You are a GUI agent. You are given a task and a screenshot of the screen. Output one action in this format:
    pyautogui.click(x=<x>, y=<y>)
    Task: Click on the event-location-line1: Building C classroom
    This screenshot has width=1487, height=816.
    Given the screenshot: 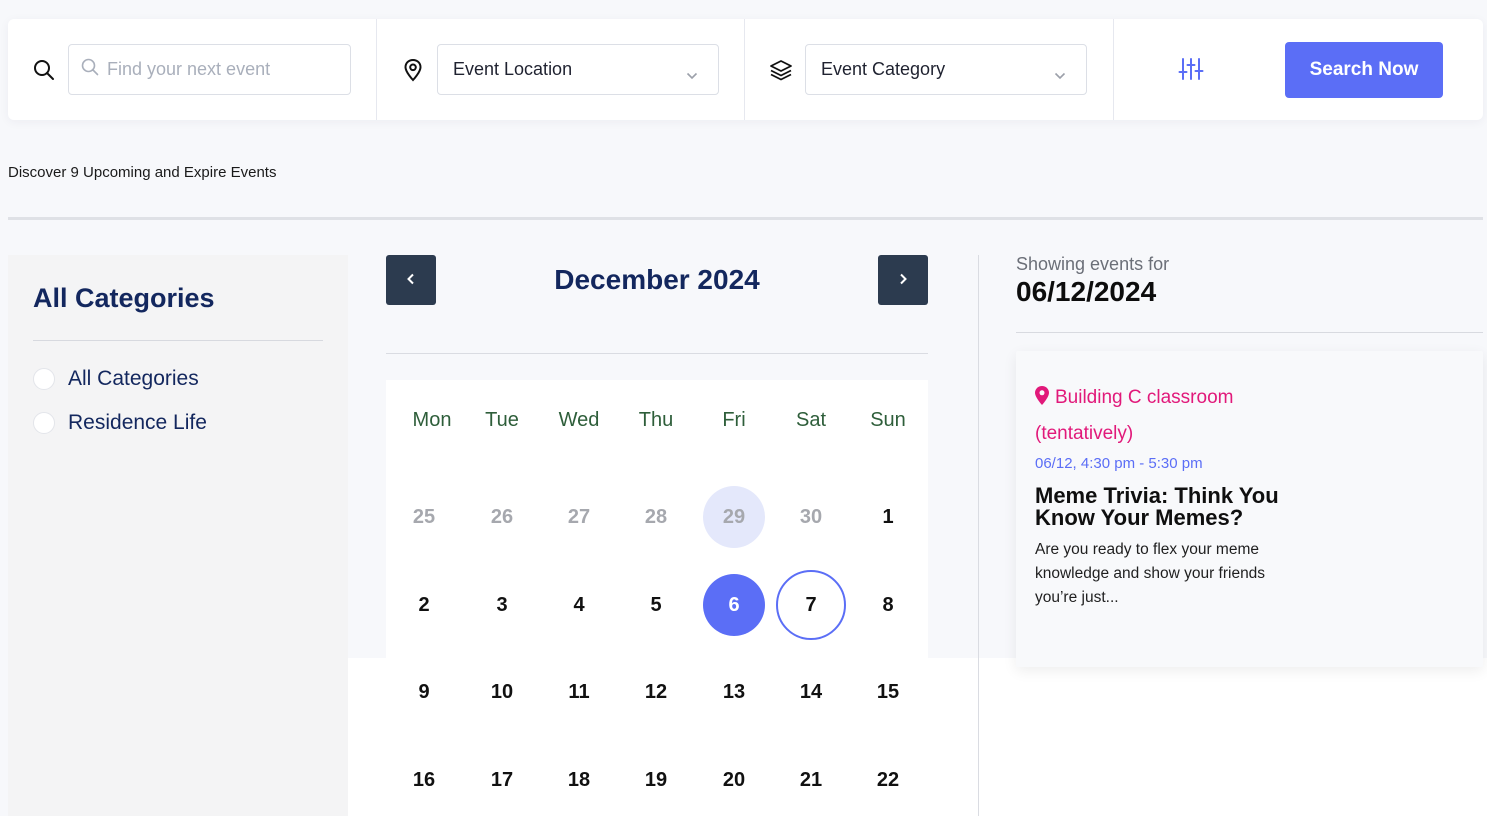 What is the action you would take?
    pyautogui.click(x=1144, y=397)
    